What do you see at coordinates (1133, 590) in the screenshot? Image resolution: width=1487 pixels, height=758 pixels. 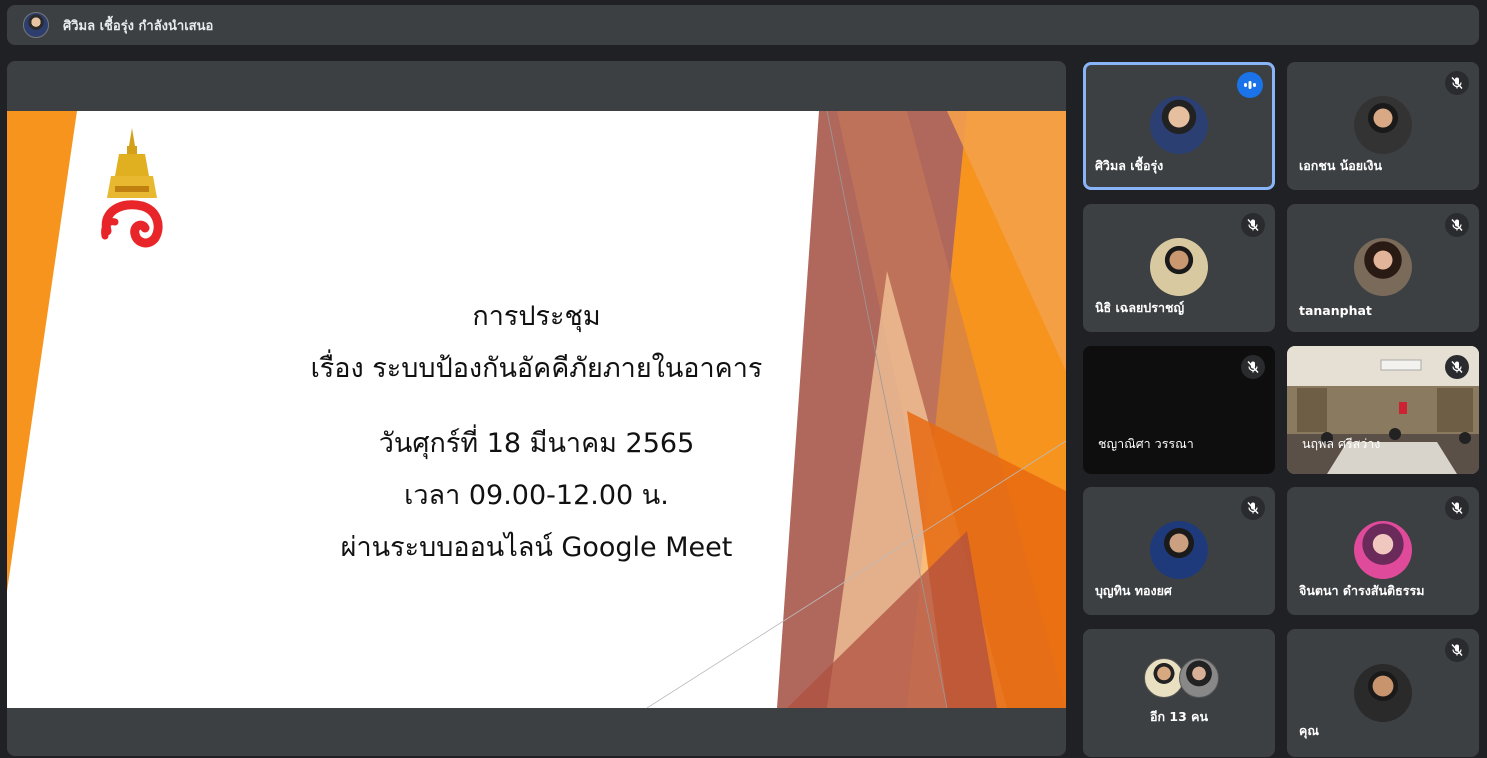 I see `participant-name: บุญทิน ทองยศ` at bounding box center [1133, 590].